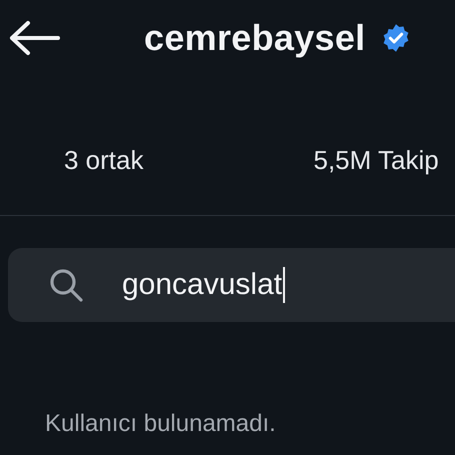  I want to click on back-arrow-icon, so click(34, 38).